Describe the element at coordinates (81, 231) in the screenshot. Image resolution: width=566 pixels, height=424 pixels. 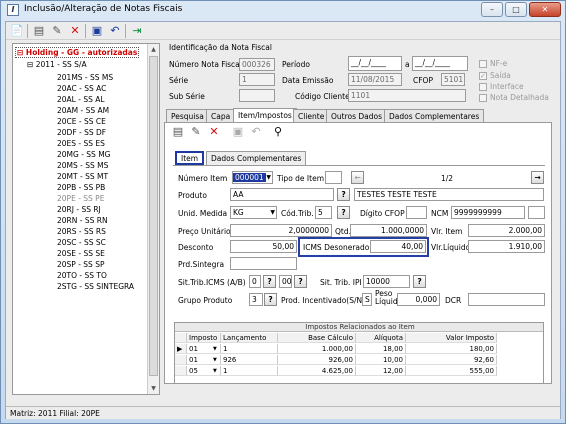
I see `tree-item: 20RS - SS RS` at that location.